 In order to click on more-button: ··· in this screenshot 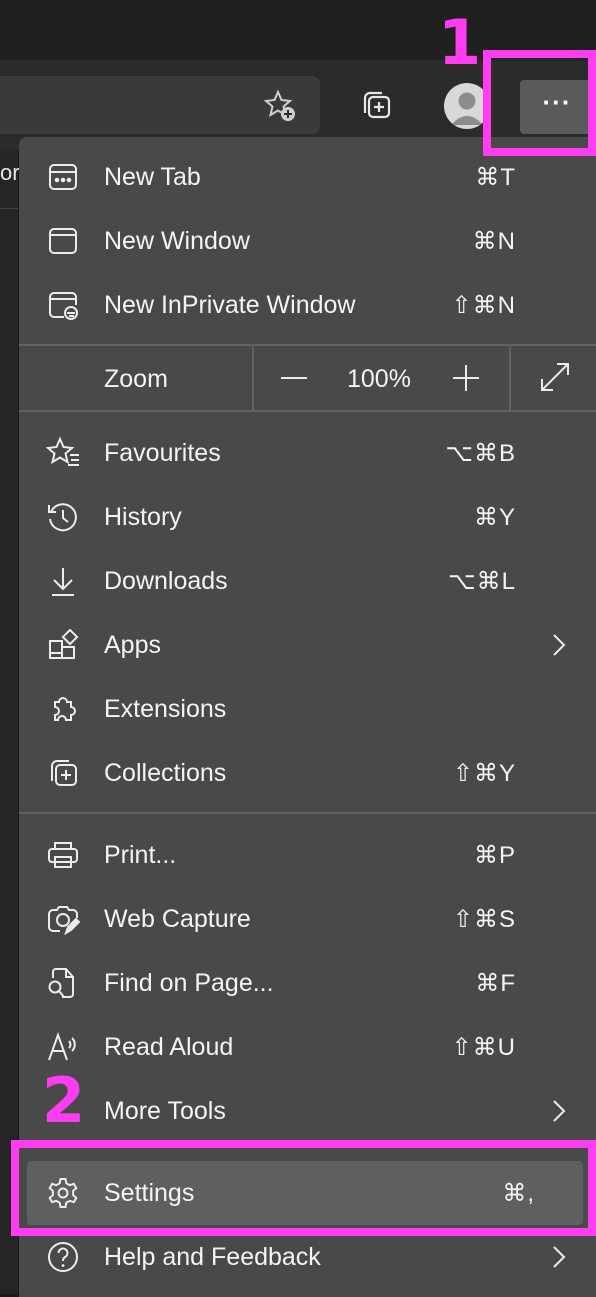, I will do `click(557, 107)`.